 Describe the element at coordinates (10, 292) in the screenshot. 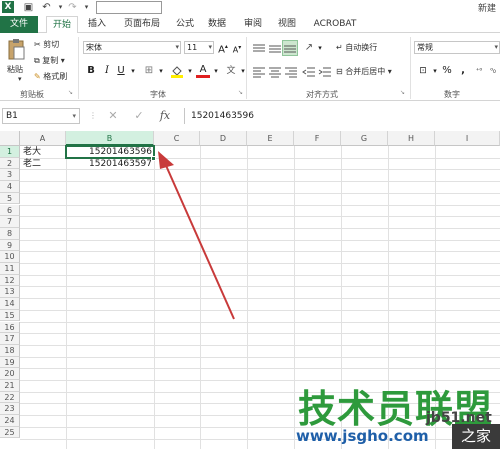

I see `row-header-13: 13` at that location.